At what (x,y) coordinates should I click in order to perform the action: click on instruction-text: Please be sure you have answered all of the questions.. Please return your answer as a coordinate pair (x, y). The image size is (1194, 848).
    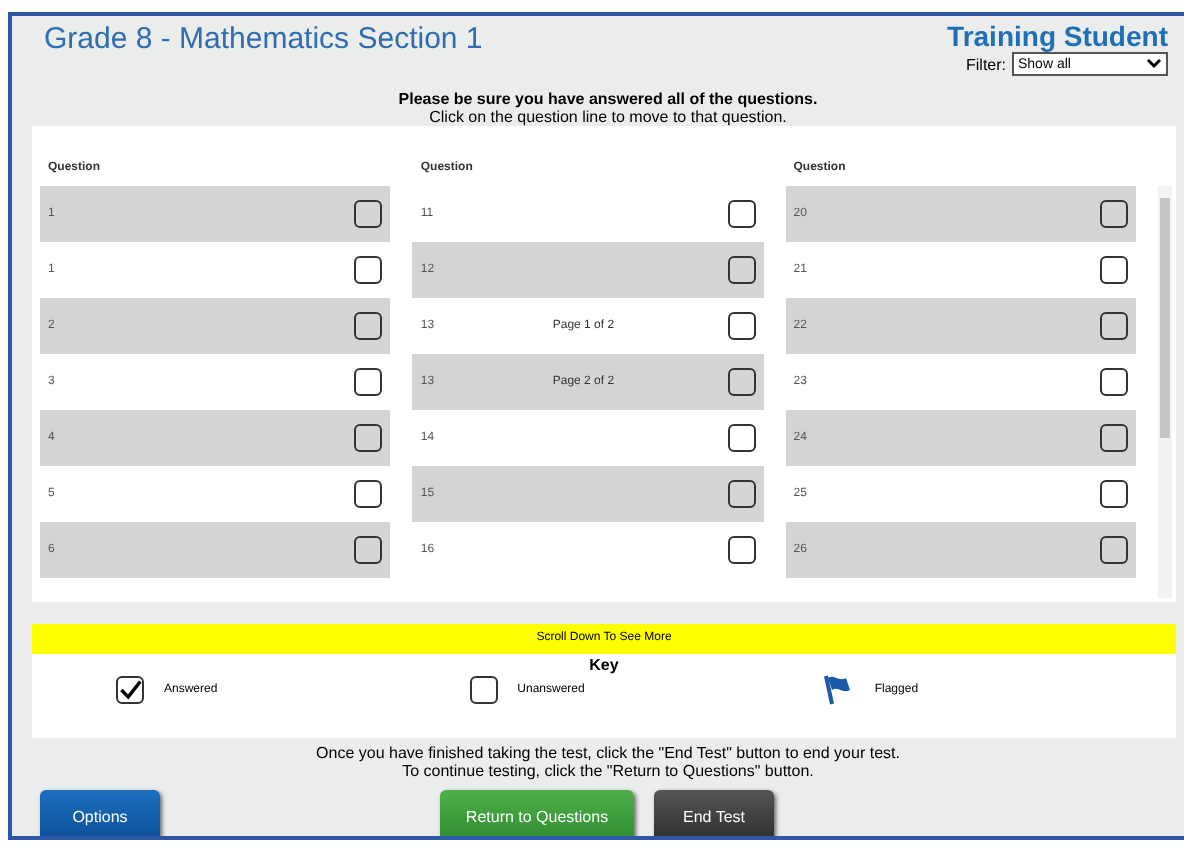
    Looking at the image, I should click on (608, 99).